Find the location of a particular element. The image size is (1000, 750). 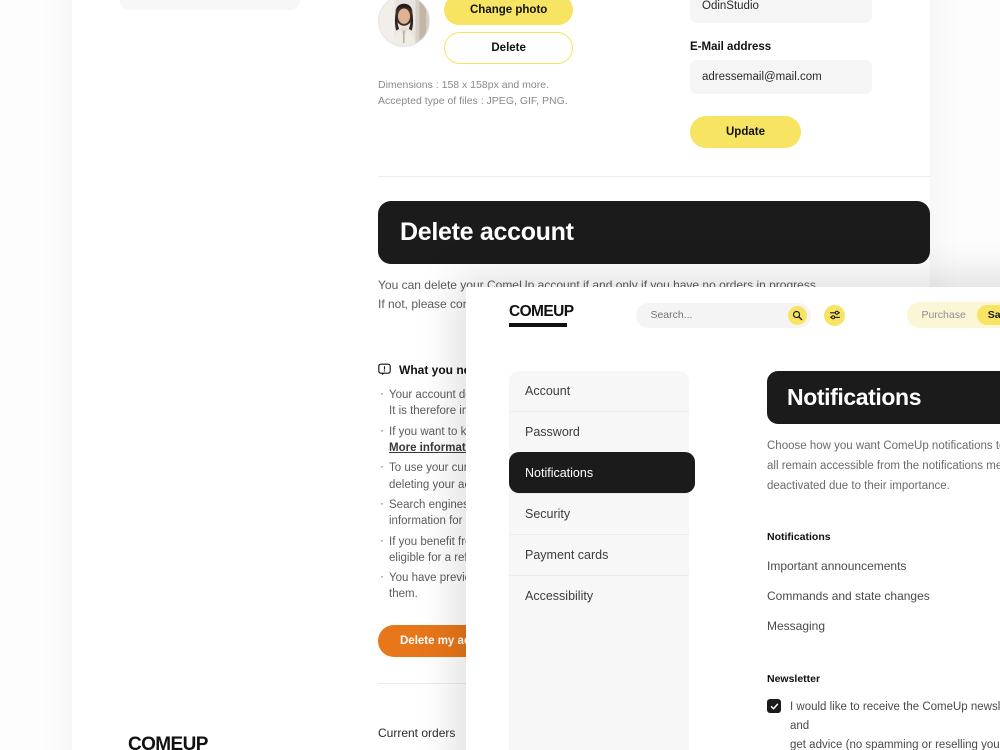

notification-row-messaging: Messaging is located at coordinates (883, 626).